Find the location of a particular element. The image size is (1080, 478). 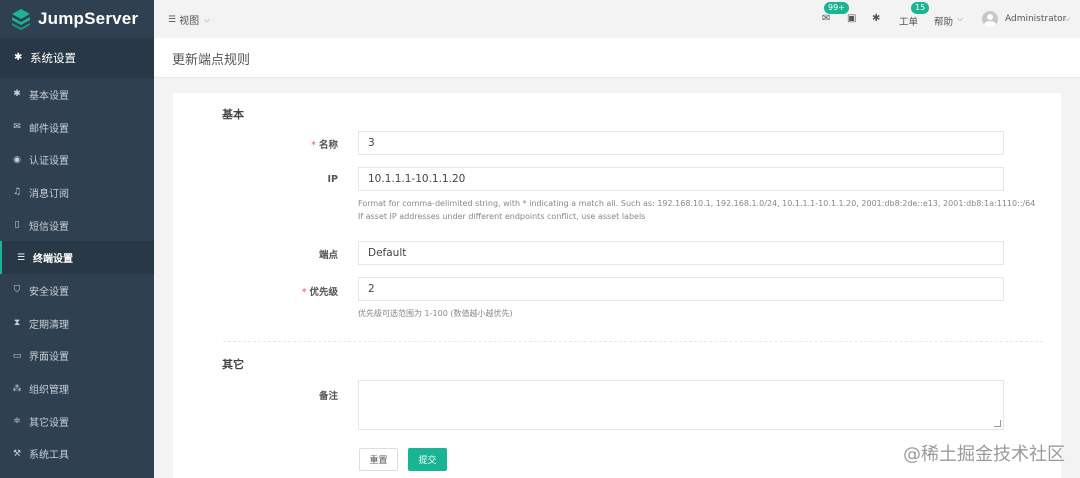

sidebar-item-label: 其它设置 is located at coordinates (49, 423).